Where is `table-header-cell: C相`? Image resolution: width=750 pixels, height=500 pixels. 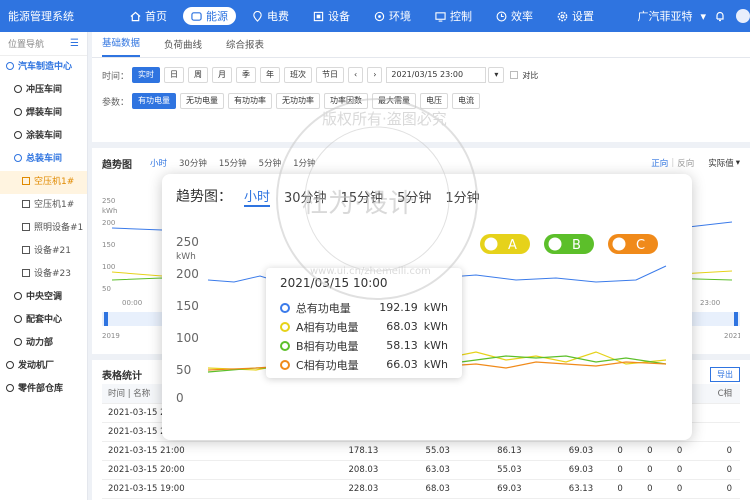
table-header-cell: C相 is located at coordinates (715, 394).